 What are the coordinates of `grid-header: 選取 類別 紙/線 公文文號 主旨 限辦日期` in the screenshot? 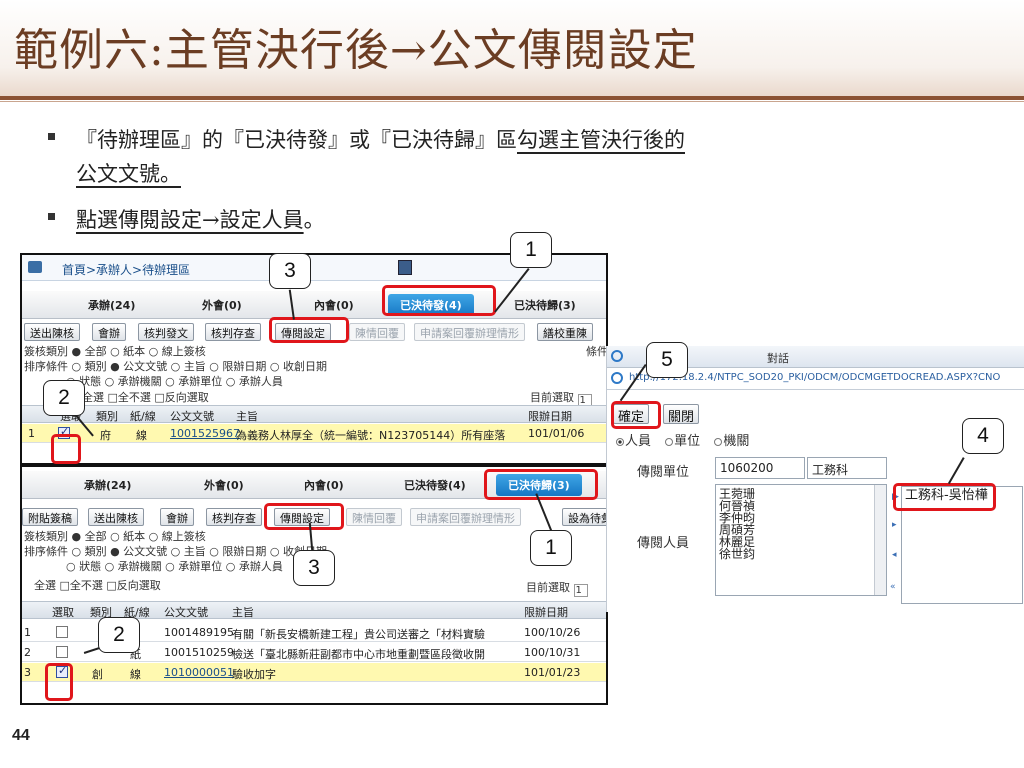 It's located at (314, 414).